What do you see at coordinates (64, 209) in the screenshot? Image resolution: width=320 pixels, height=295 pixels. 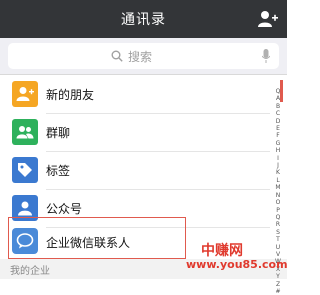 I see `row-label: 公众号` at bounding box center [64, 209].